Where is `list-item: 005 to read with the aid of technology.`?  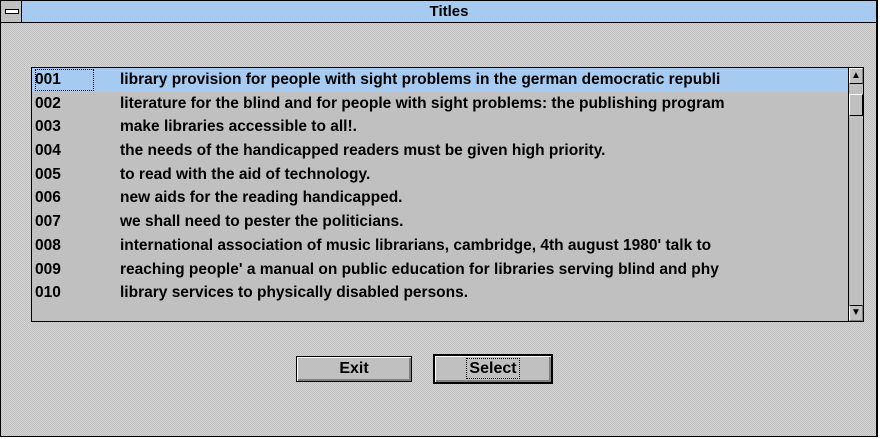 list-item: 005 to read with the aid of technology. is located at coordinates (440, 175).